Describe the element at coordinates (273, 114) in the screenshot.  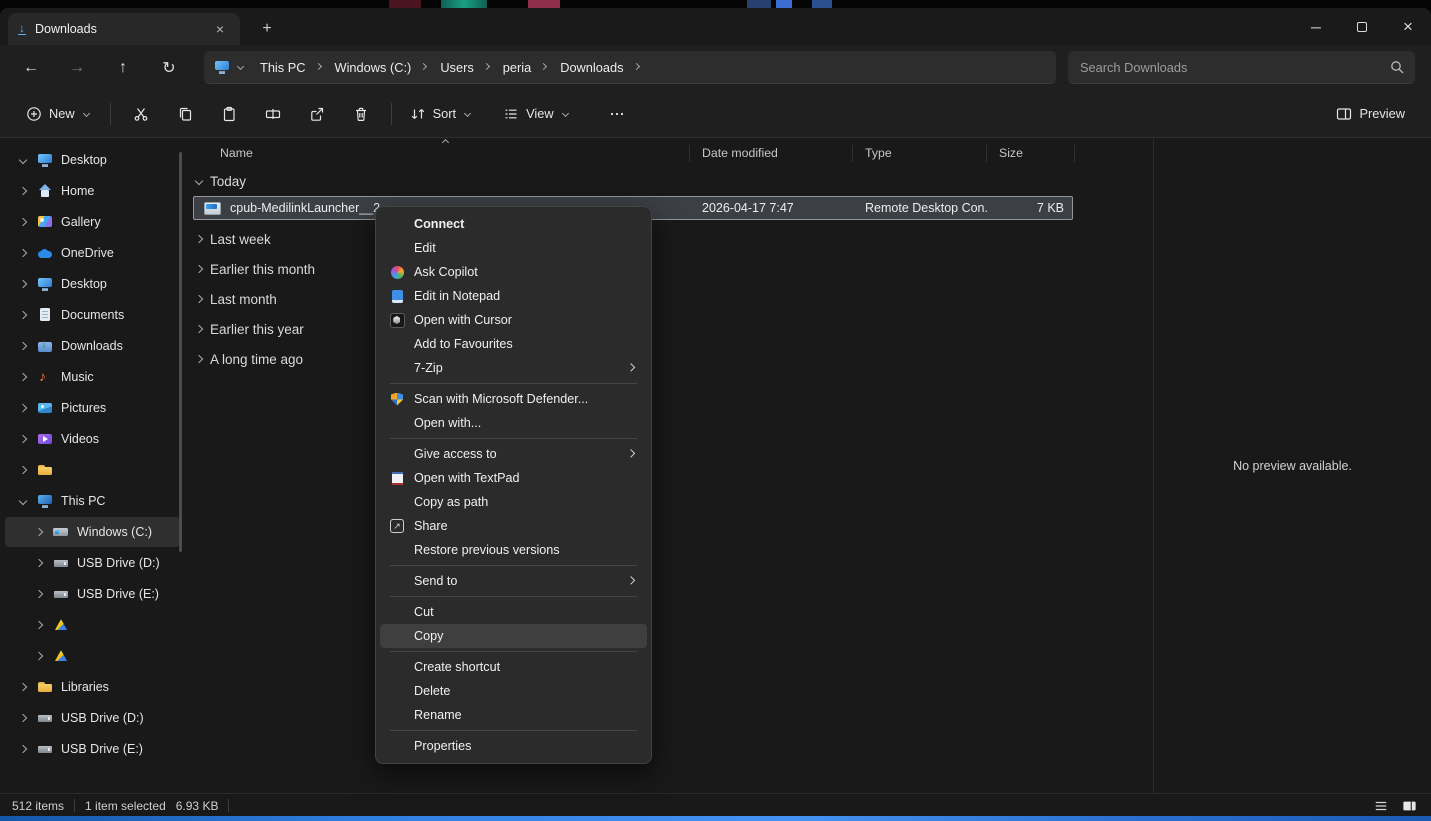
I see `rename-button` at that location.